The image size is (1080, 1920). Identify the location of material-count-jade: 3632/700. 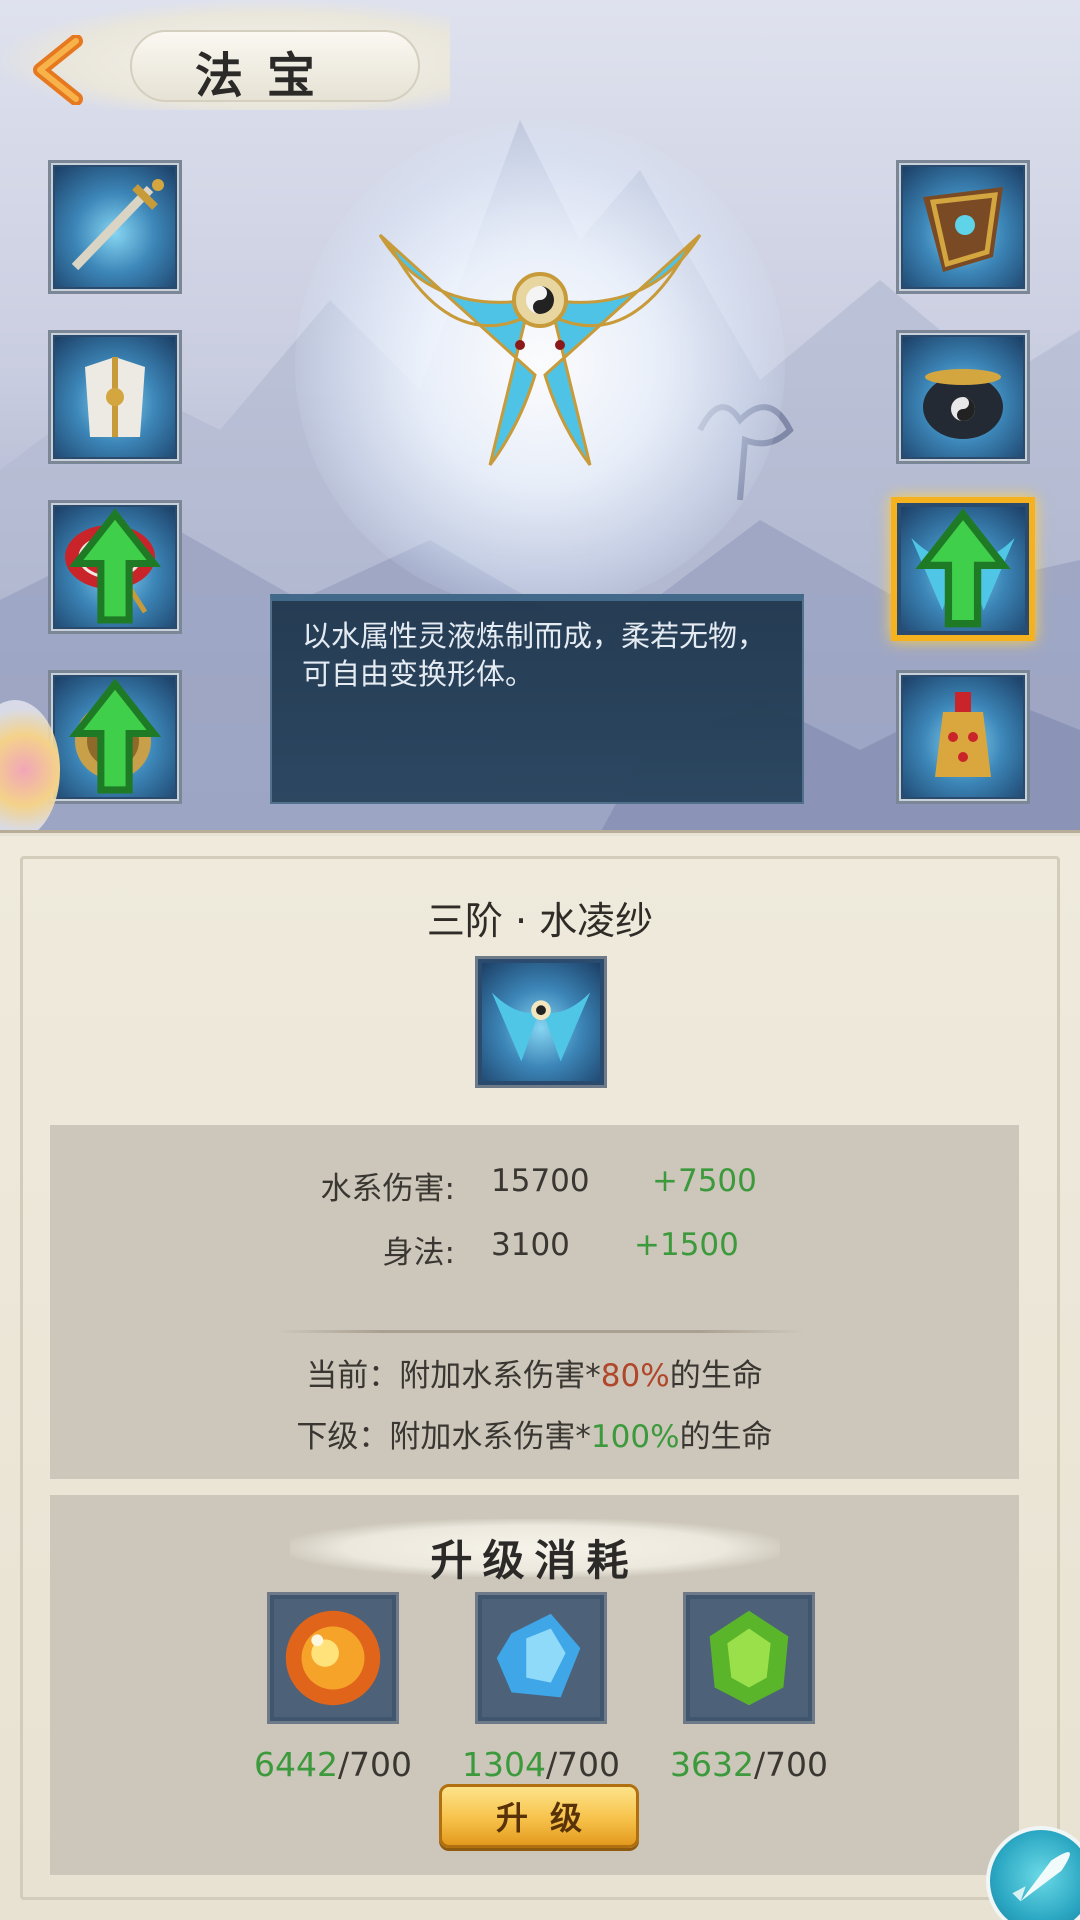
(749, 1764).